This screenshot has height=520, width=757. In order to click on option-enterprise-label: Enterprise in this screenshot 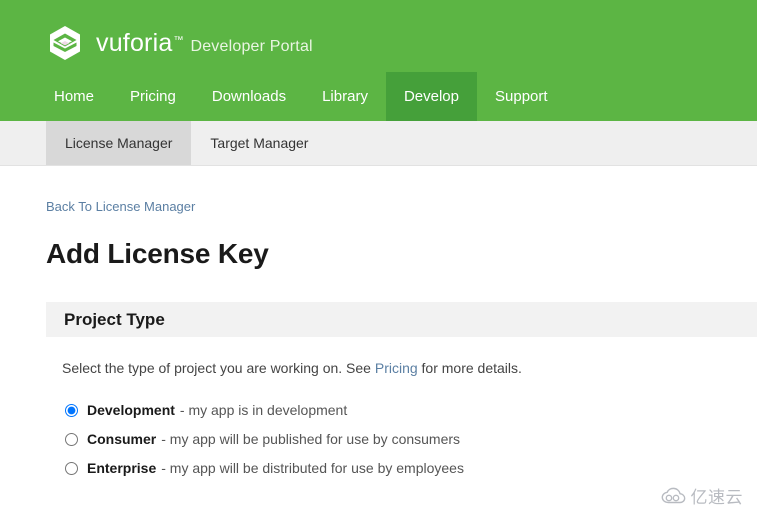, I will do `click(122, 468)`.